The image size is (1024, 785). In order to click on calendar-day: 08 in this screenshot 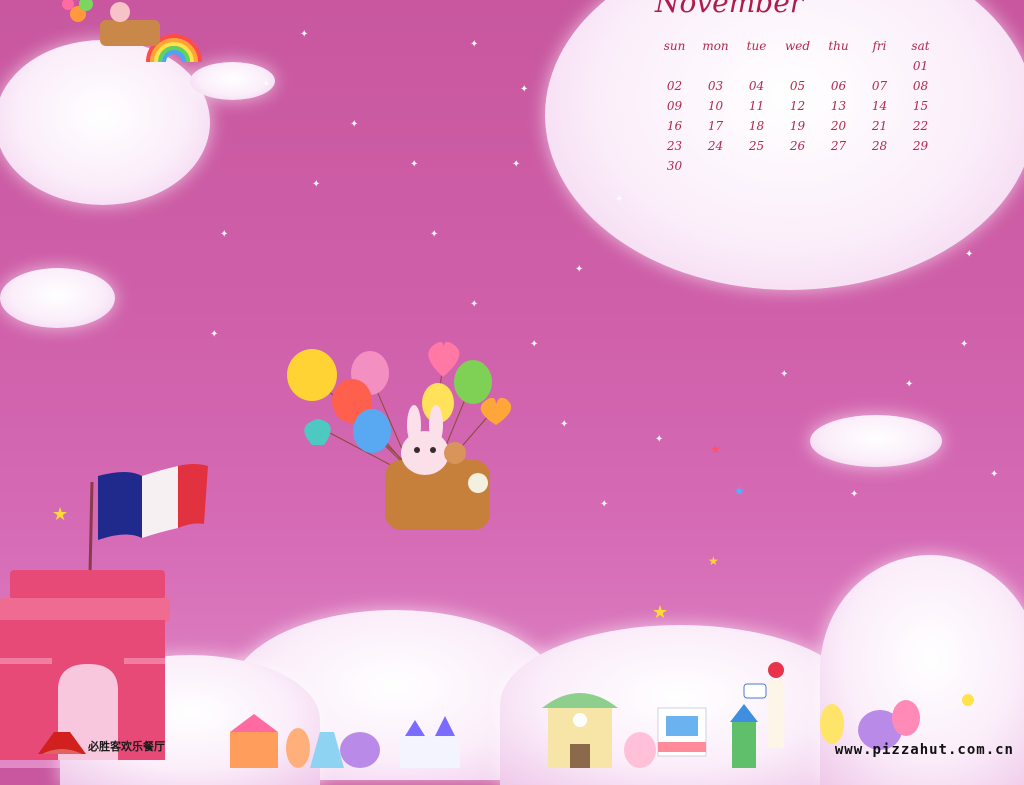, I will do `click(920, 86)`.